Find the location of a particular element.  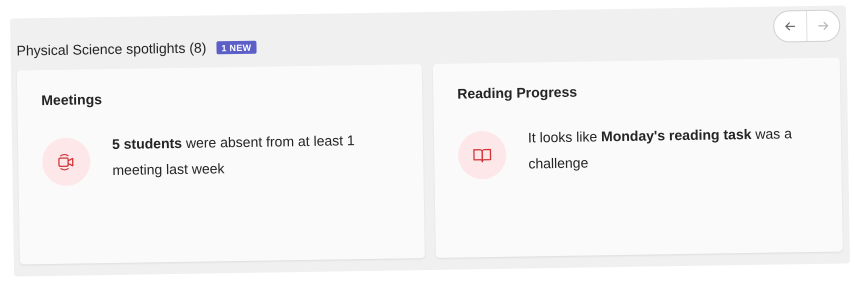

card-title: Reading Progress is located at coordinates (517, 92).